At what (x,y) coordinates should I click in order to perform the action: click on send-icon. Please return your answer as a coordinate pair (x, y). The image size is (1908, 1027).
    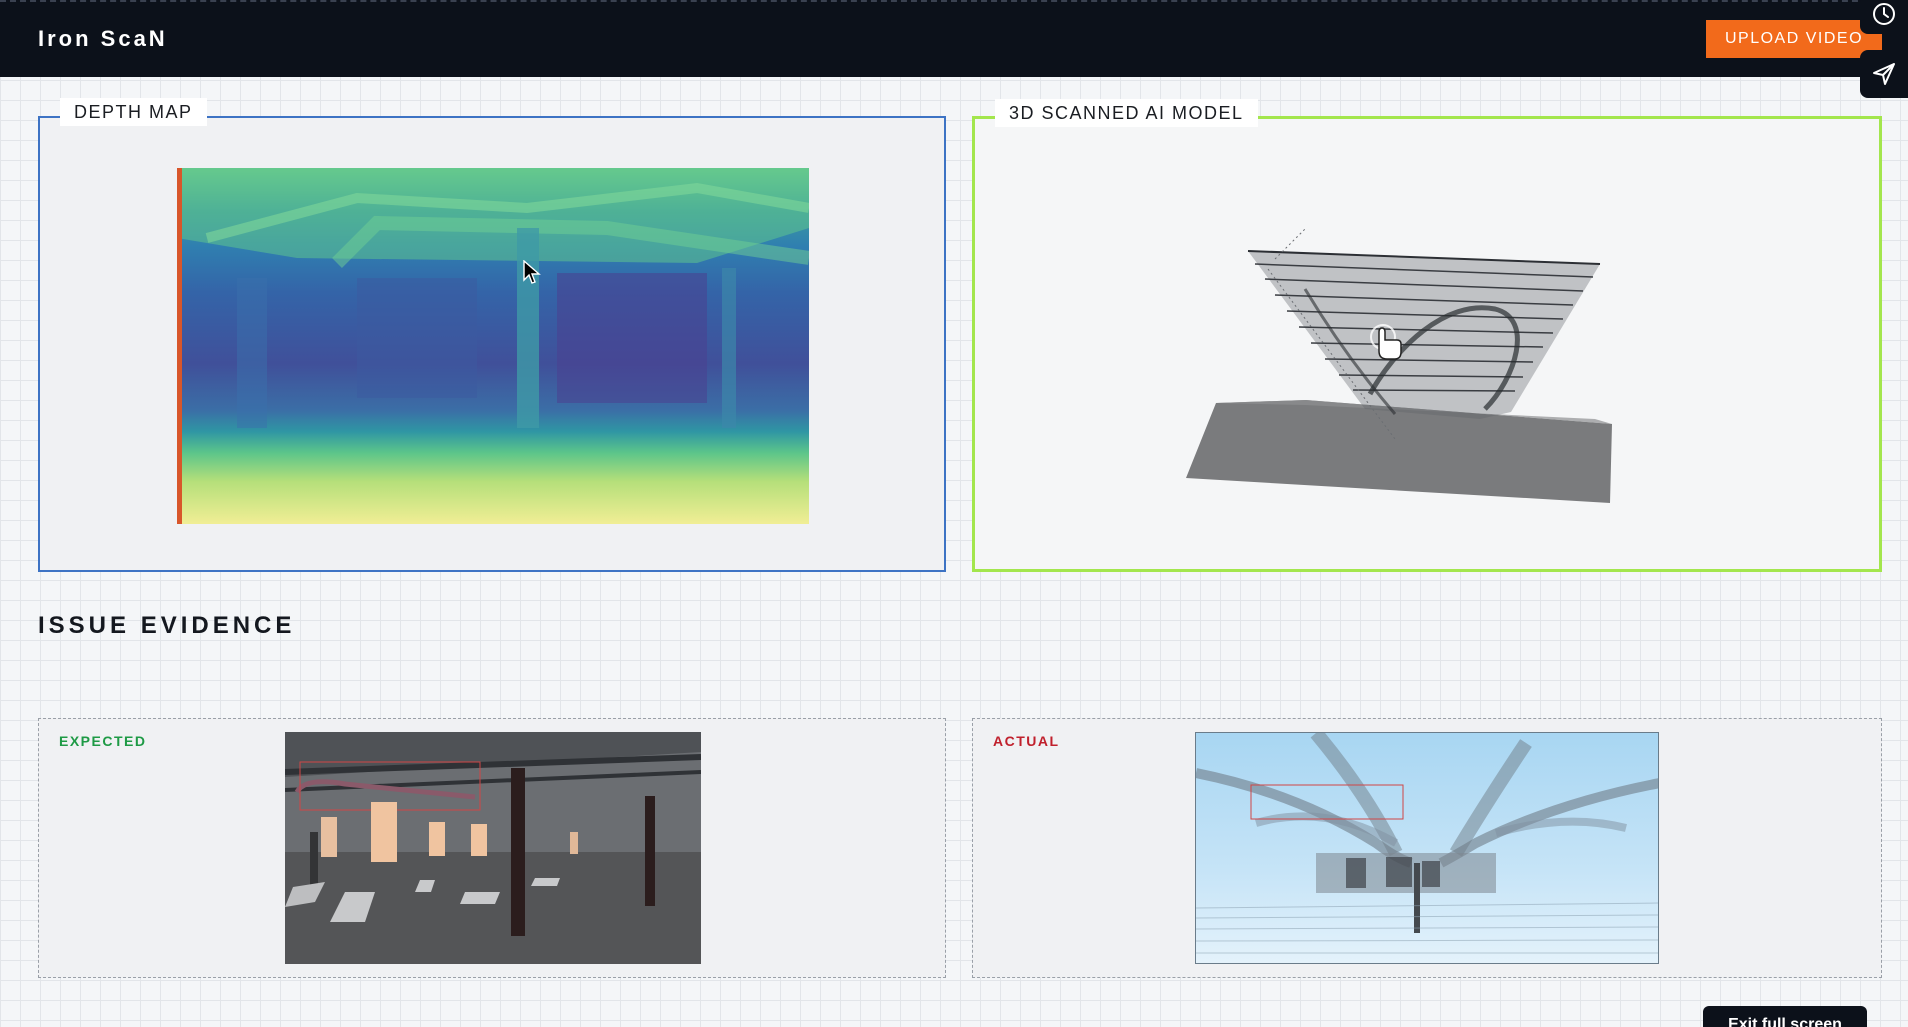
    Looking at the image, I should click on (1884, 74).